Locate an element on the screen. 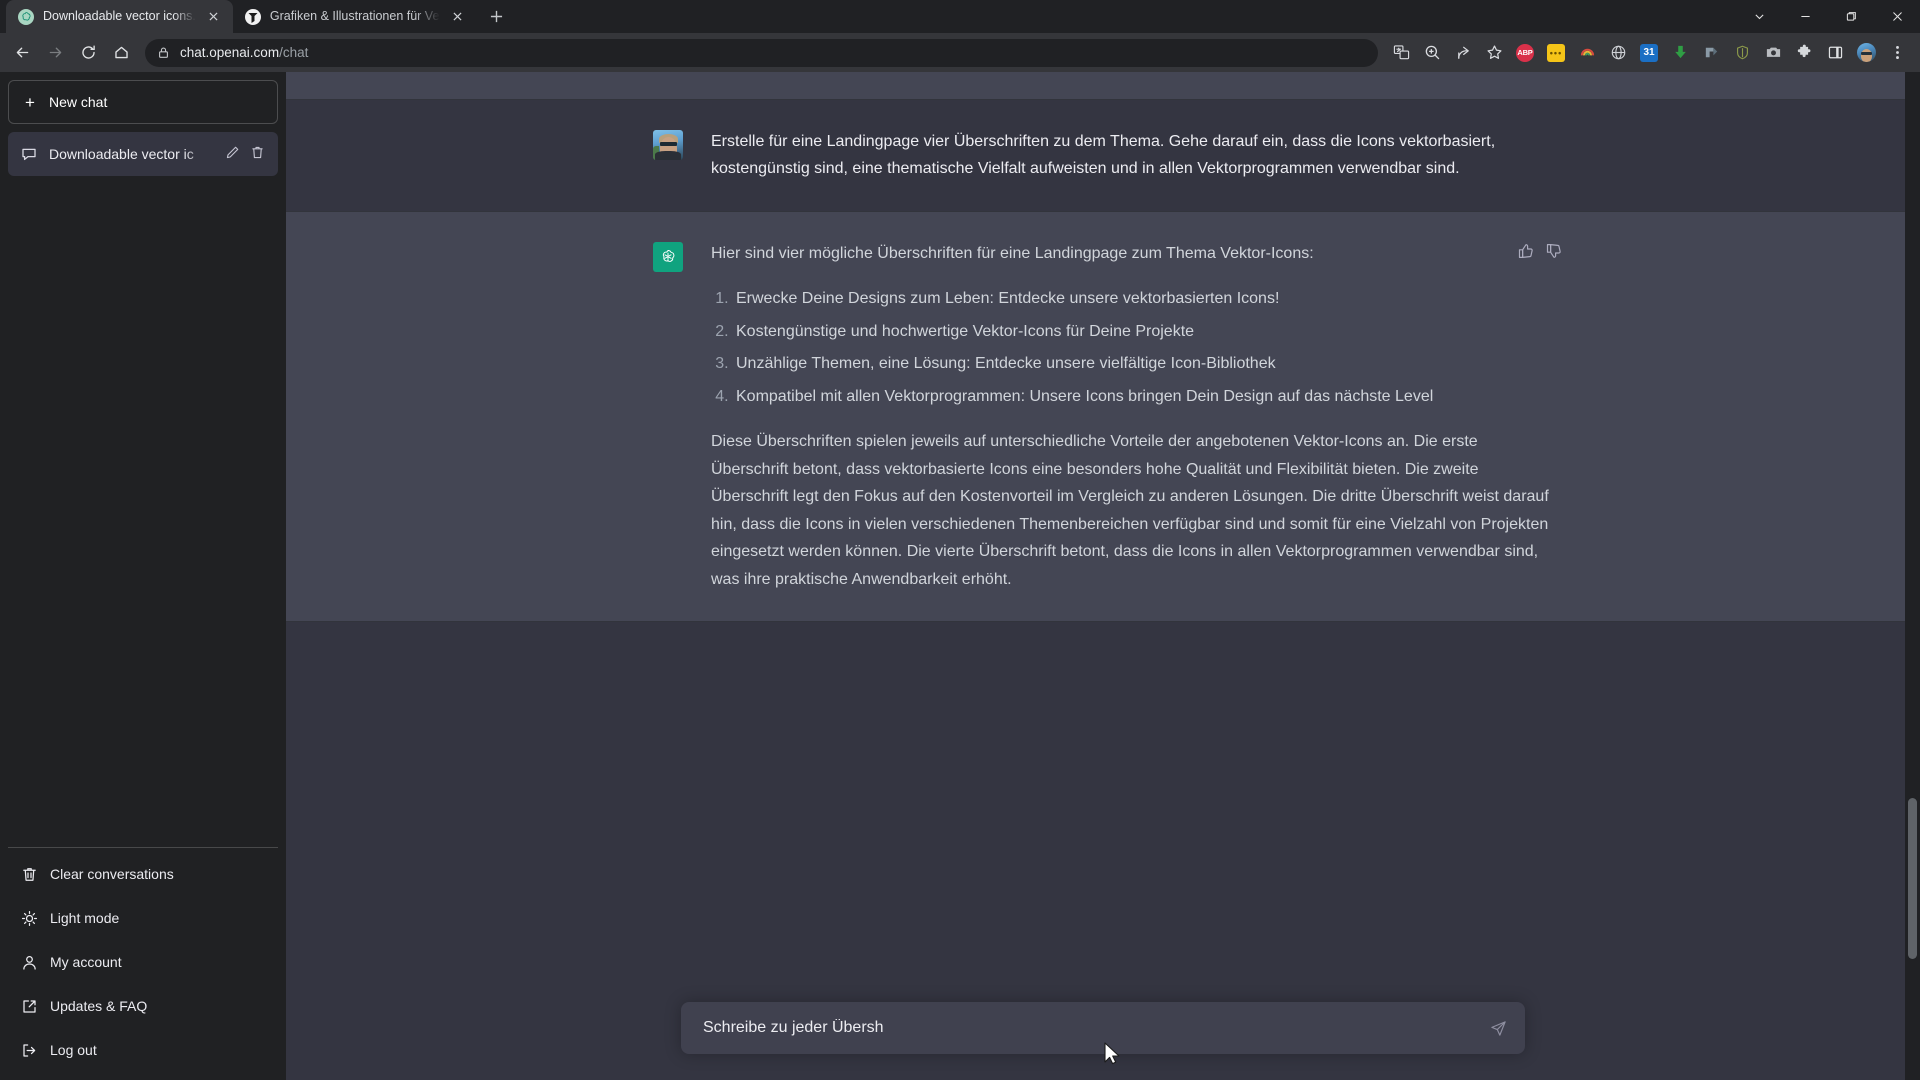 The image size is (1920, 1080). sidebar-item-light-mode: Light mode is located at coordinates (143, 918).